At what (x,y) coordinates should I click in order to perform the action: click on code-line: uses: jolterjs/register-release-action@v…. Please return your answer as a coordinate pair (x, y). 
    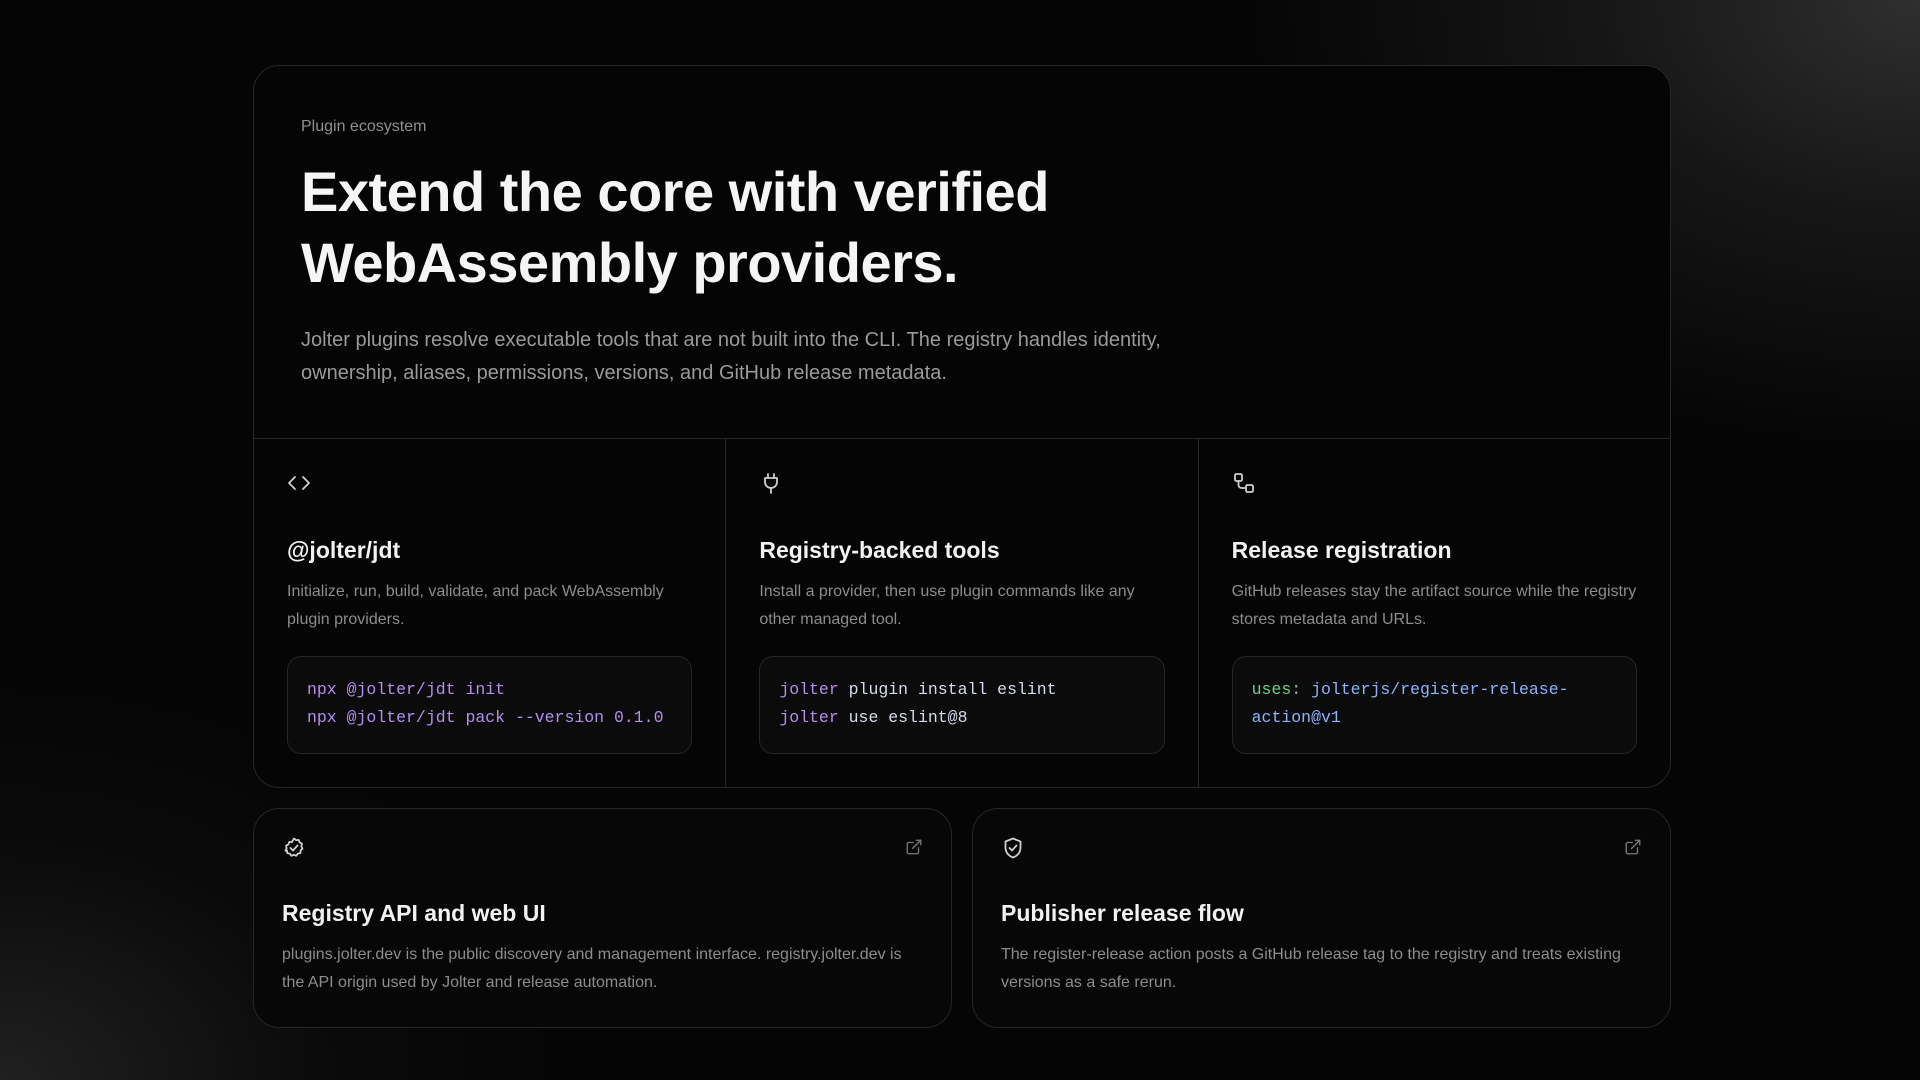
    Looking at the image, I should click on (1434, 704).